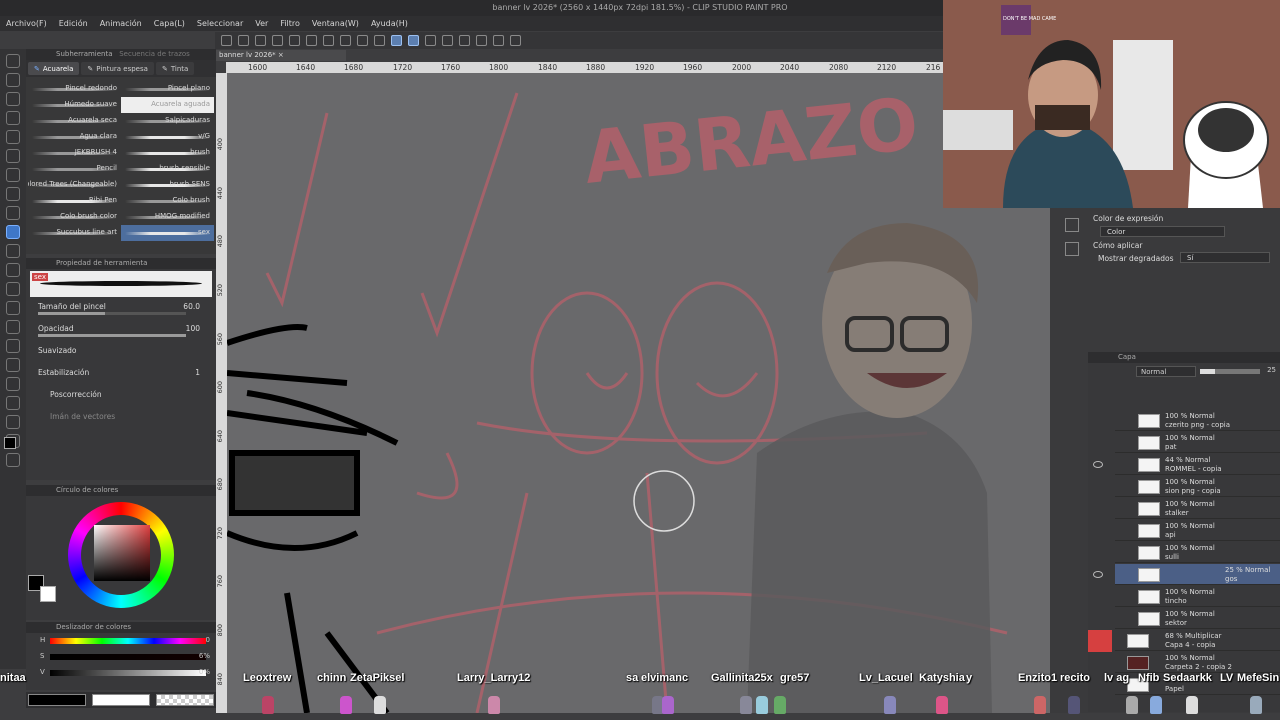 The image size is (1280, 720). I want to click on brush-item-selected: sex, so click(167, 233).